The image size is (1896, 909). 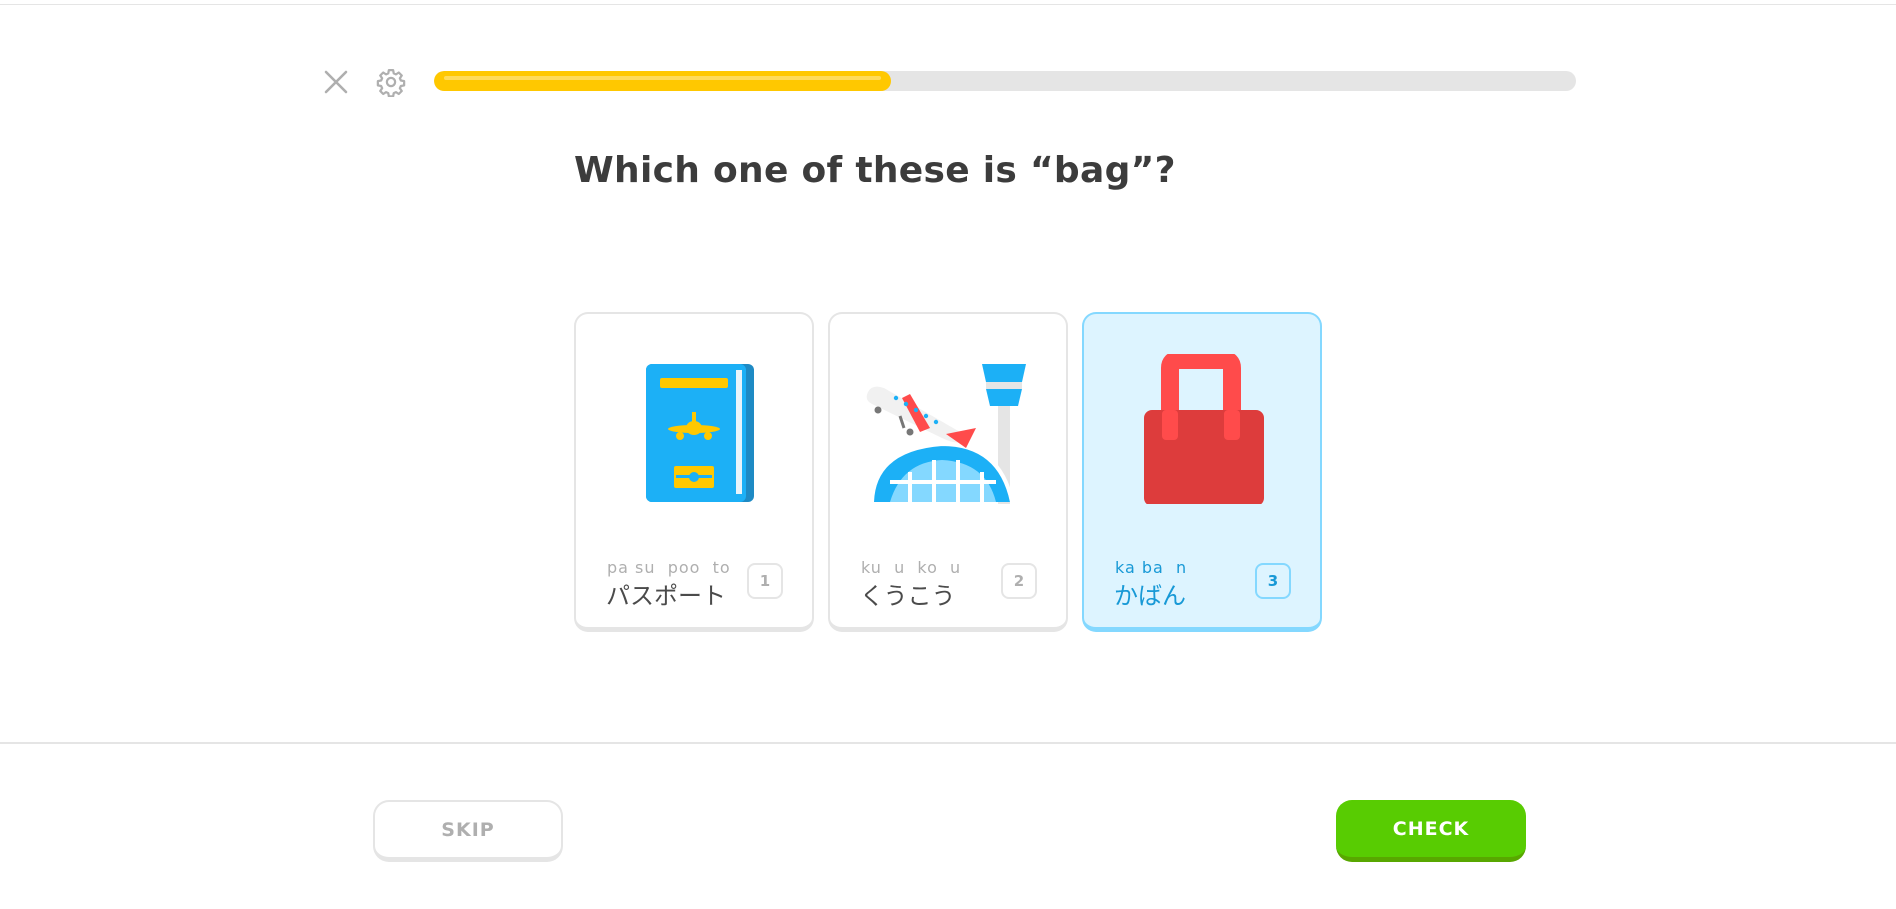 I want to click on close-icon, so click(x=336, y=82).